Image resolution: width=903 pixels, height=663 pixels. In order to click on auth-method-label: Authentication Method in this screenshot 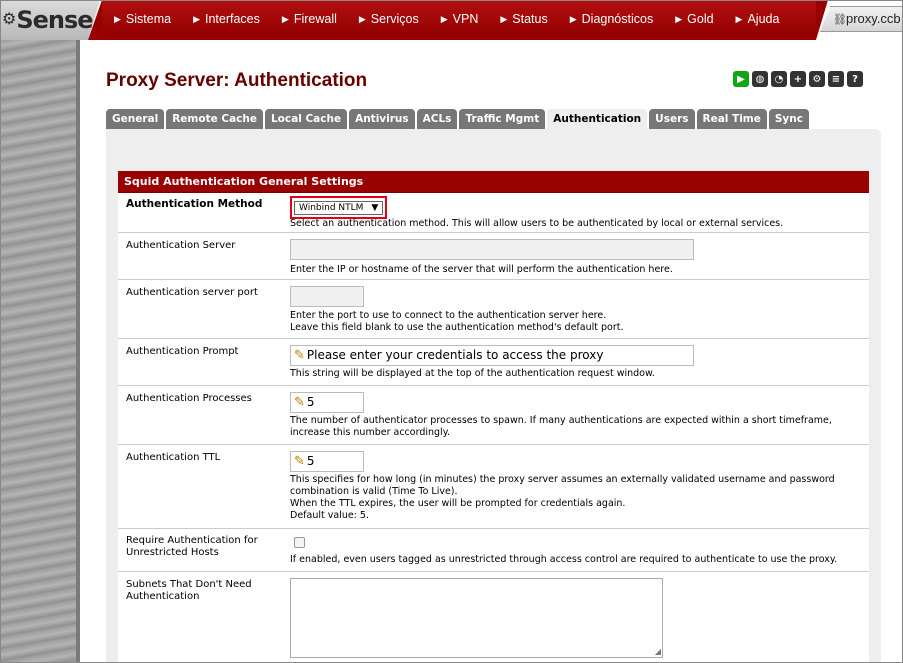, I will do `click(194, 204)`.